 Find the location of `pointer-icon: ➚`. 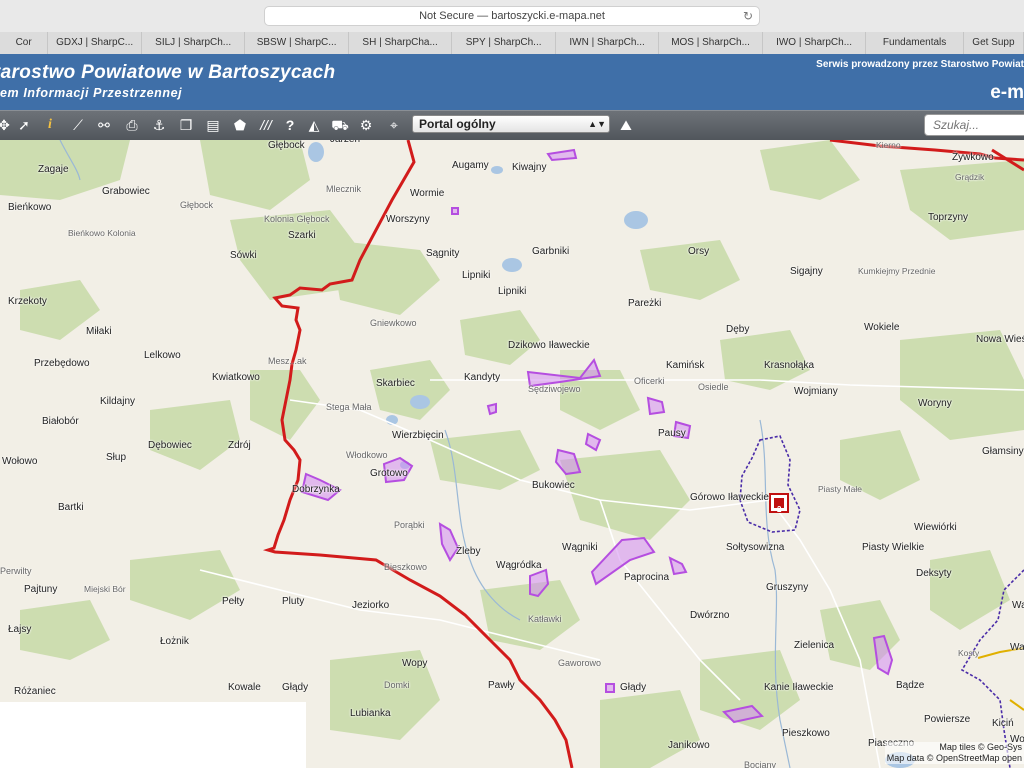

pointer-icon: ➚ is located at coordinates (24, 125).